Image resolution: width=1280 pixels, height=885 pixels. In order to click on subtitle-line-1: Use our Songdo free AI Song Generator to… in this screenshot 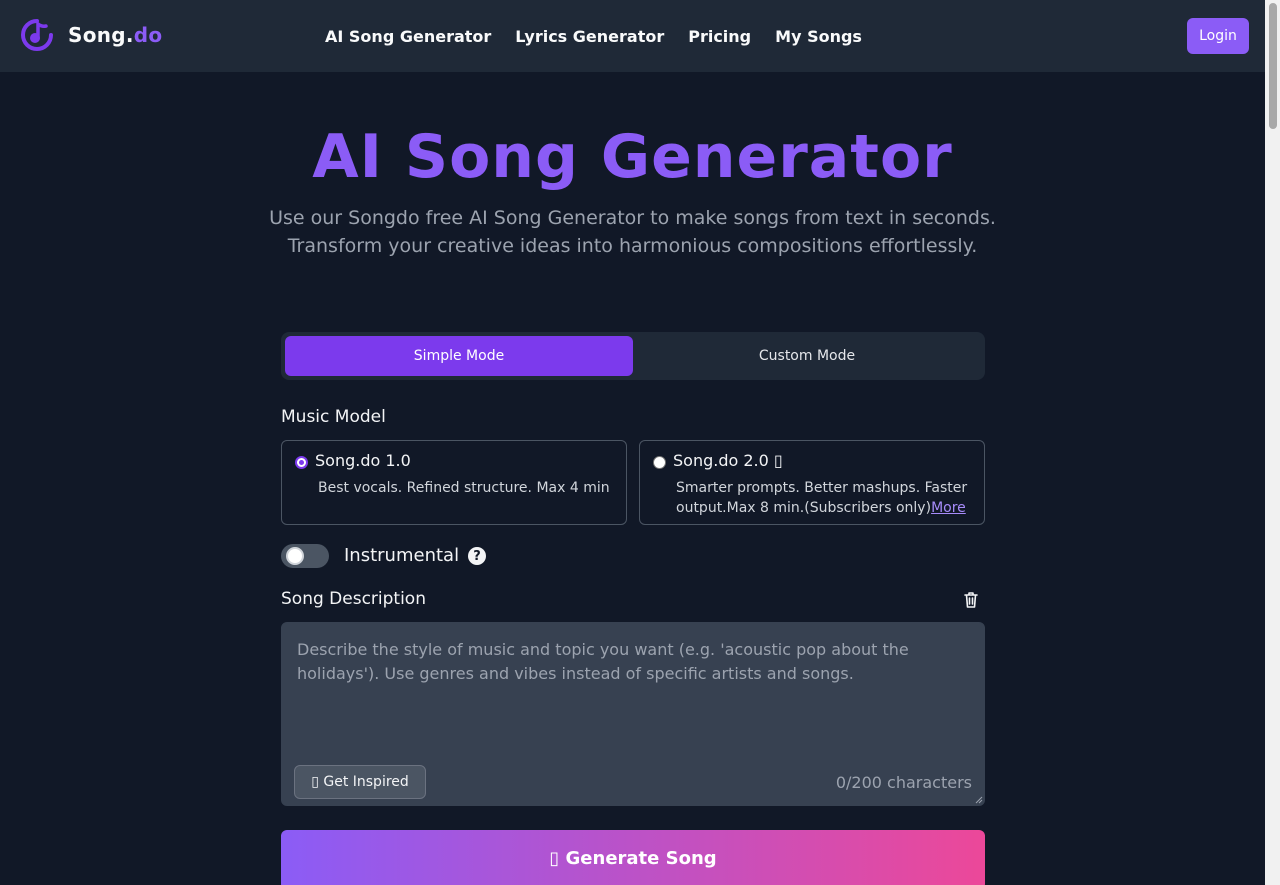, I will do `click(632, 218)`.